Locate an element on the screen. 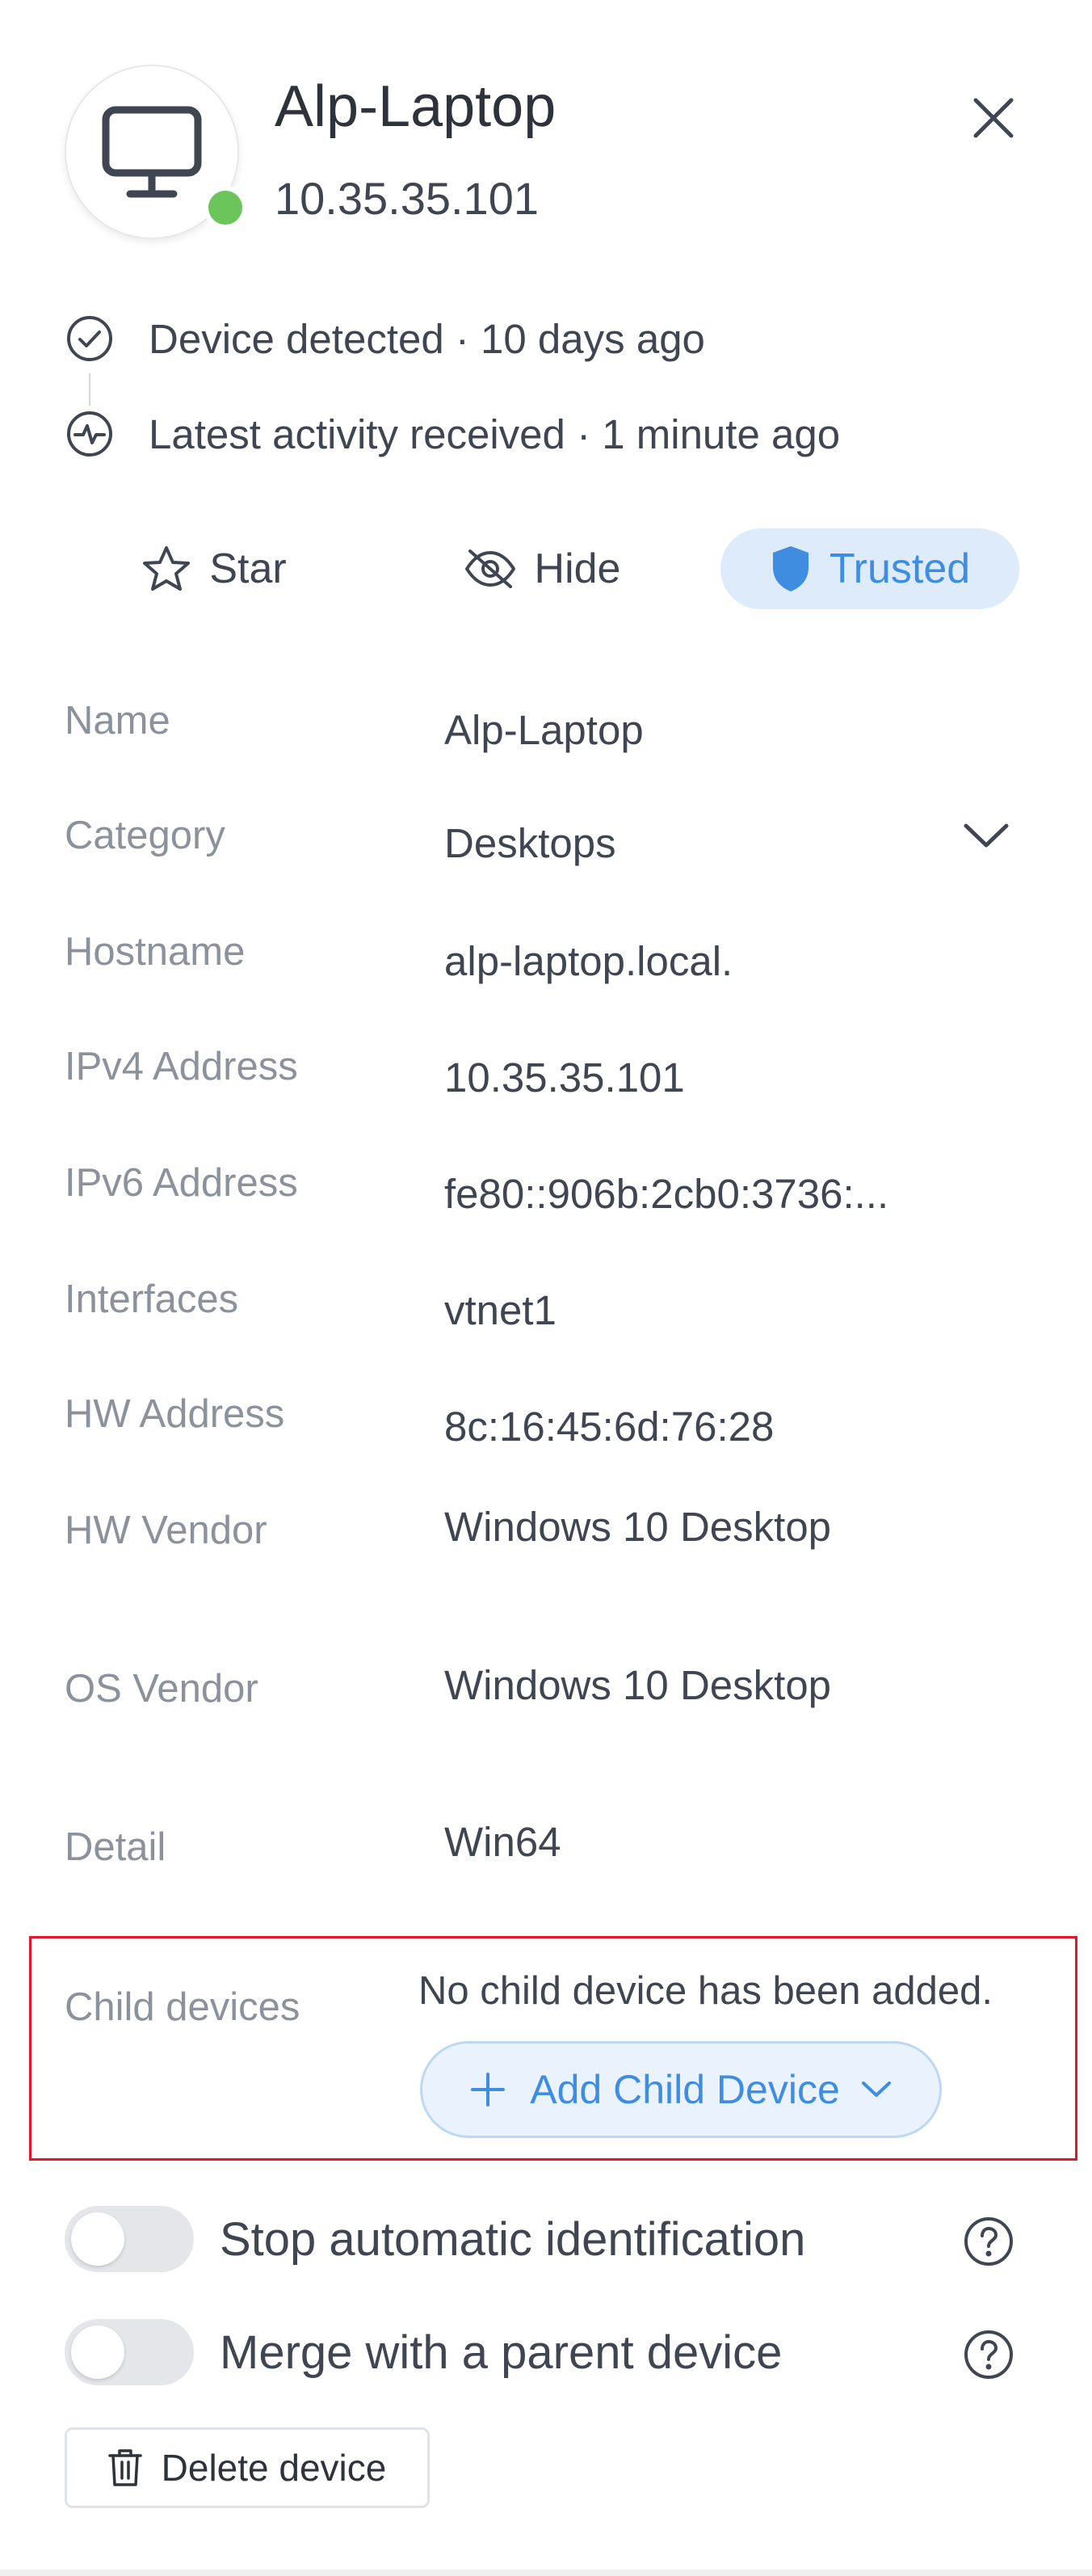 The height and width of the screenshot is (2576, 1092). trusted-button: Trusted is located at coordinates (870, 568).